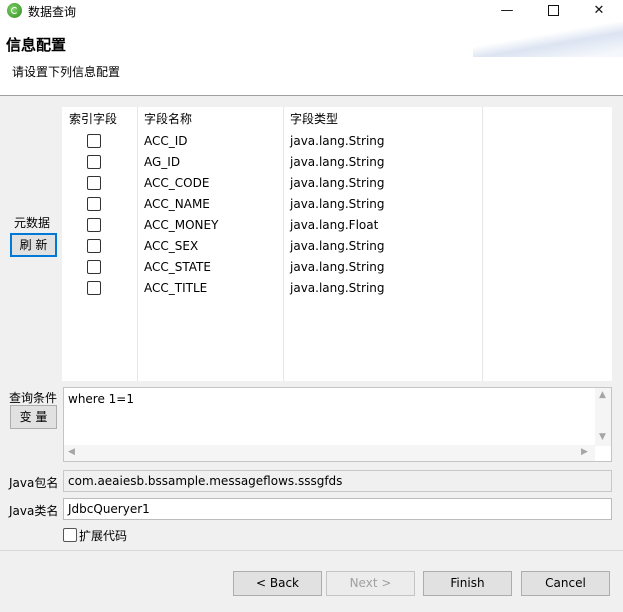 Image resolution: width=623 pixels, height=612 pixels. I want to click on refresh-button: 刷 新, so click(33, 245).